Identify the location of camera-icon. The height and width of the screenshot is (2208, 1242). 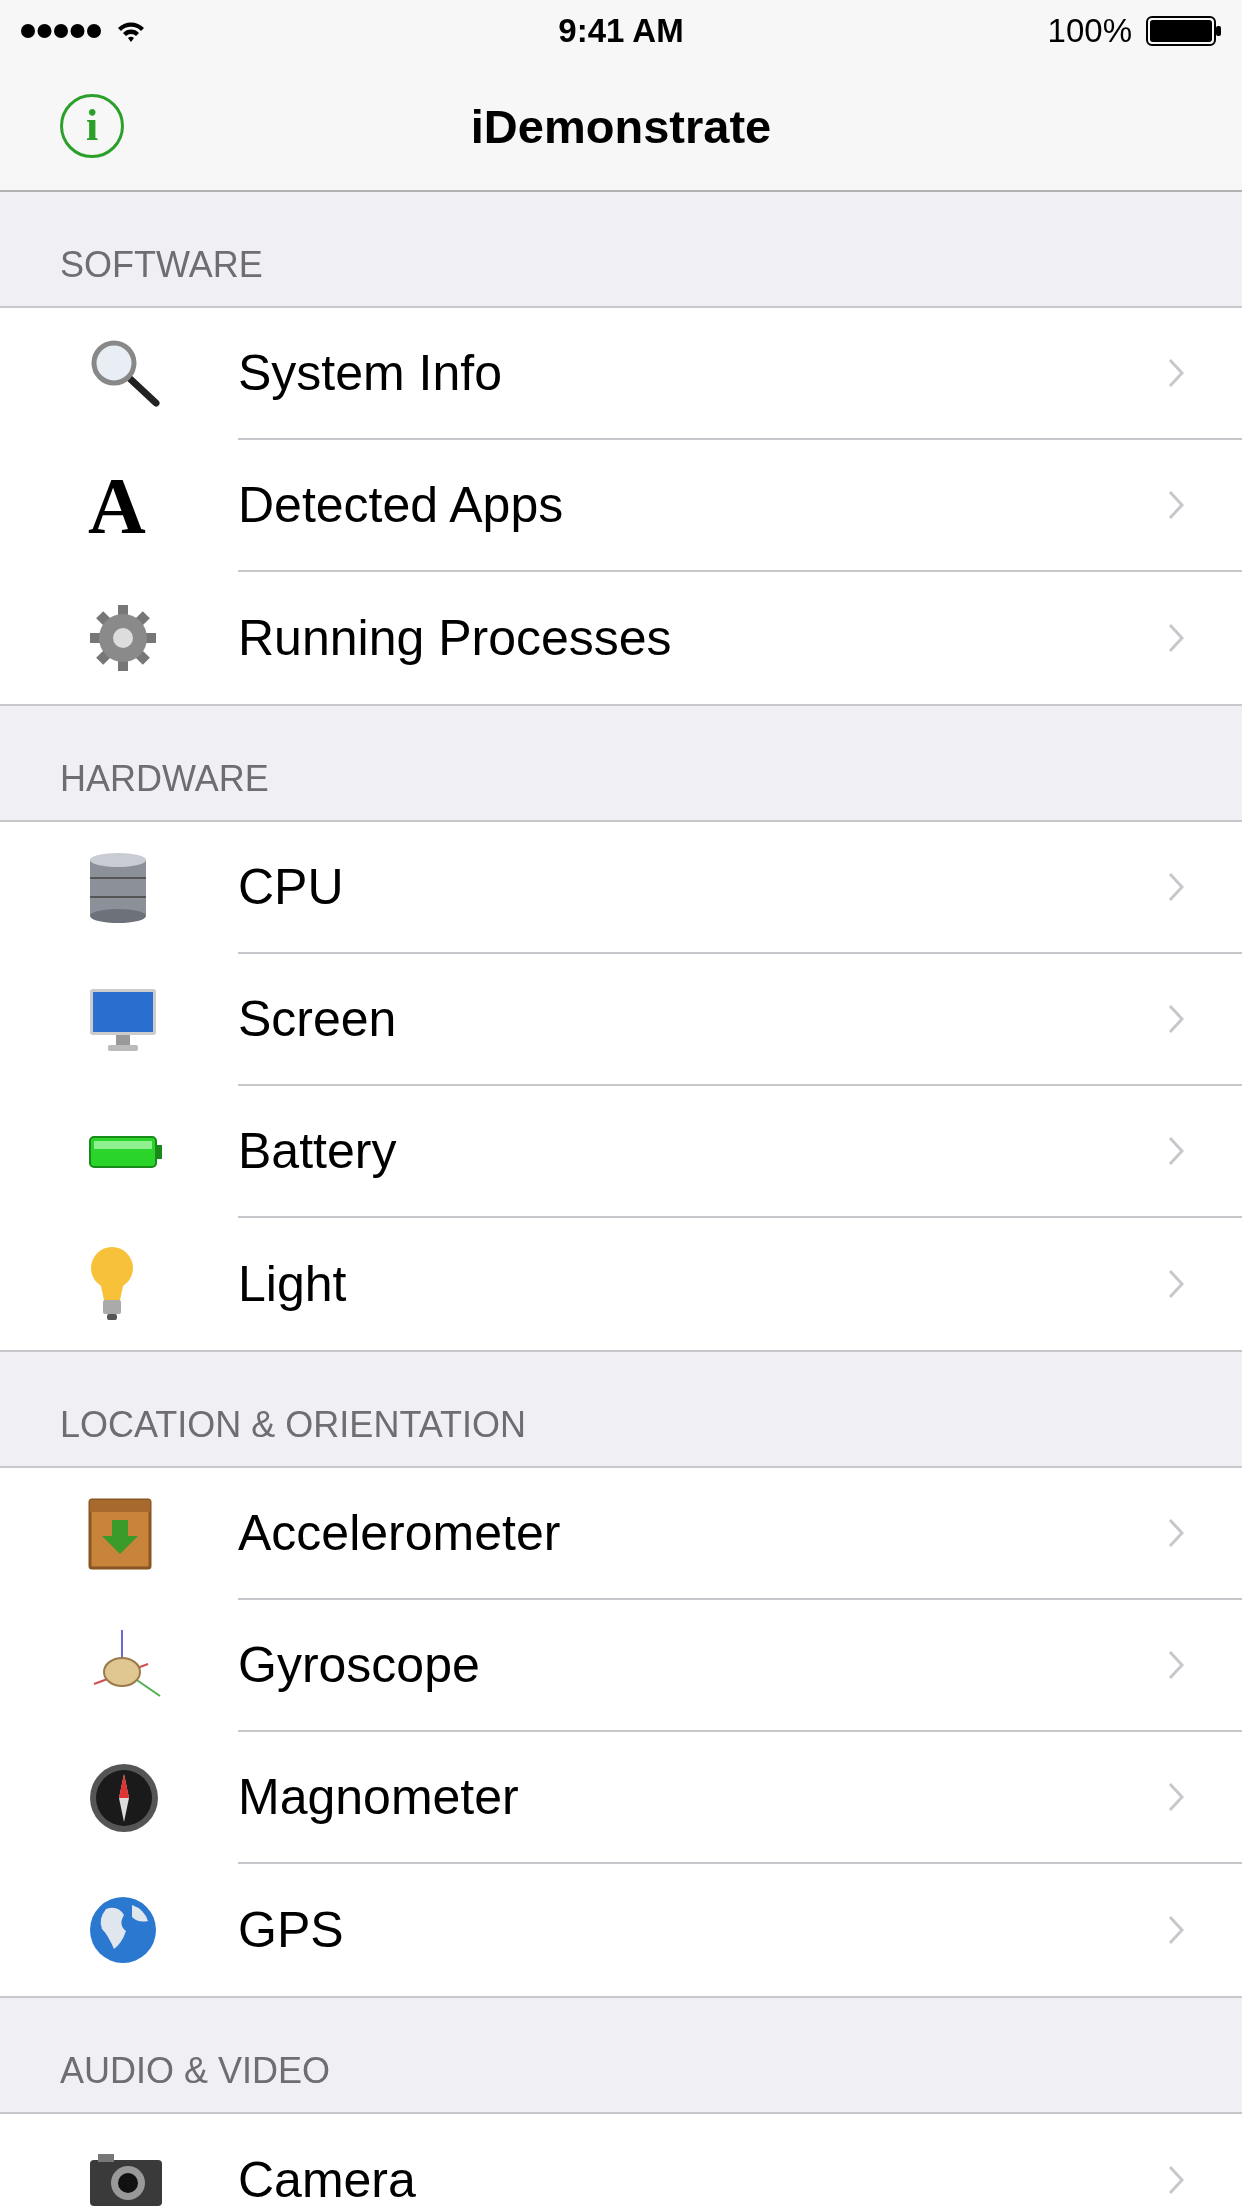
(126, 2180).